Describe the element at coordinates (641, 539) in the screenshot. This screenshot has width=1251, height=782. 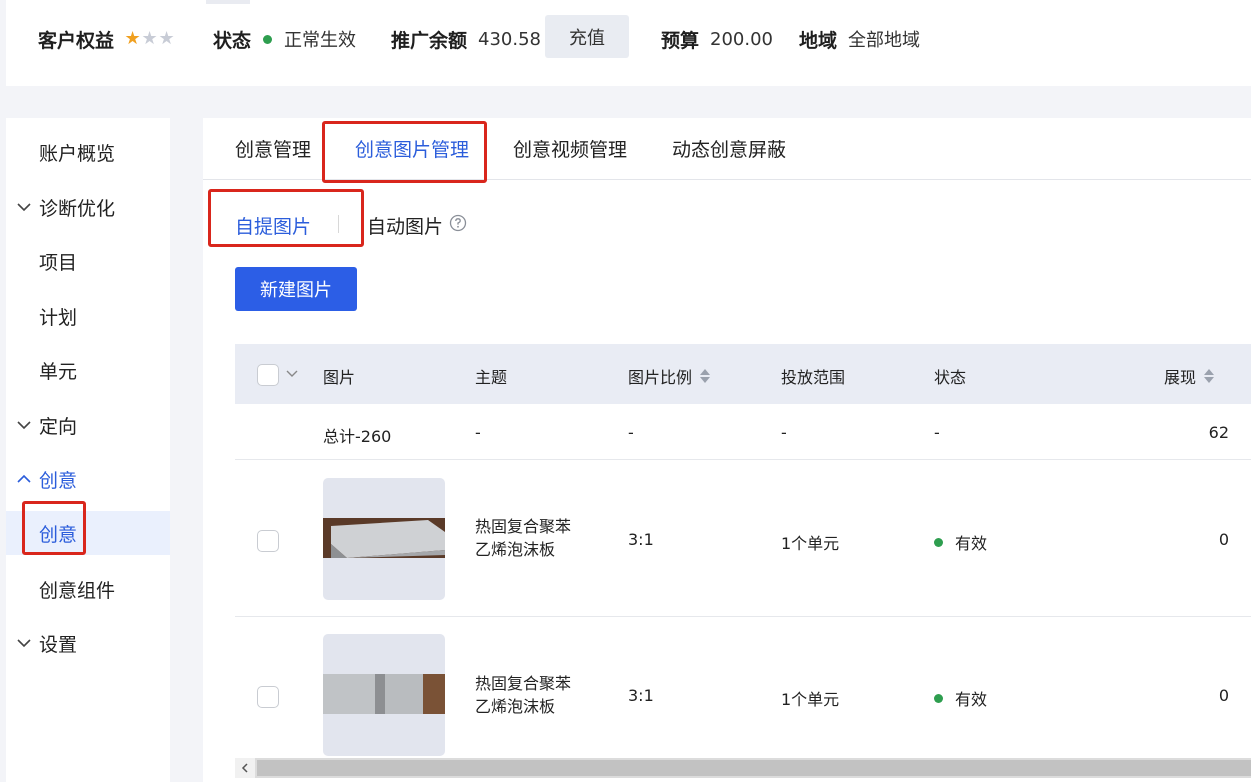
I see `row-ratio: 3:1` at that location.